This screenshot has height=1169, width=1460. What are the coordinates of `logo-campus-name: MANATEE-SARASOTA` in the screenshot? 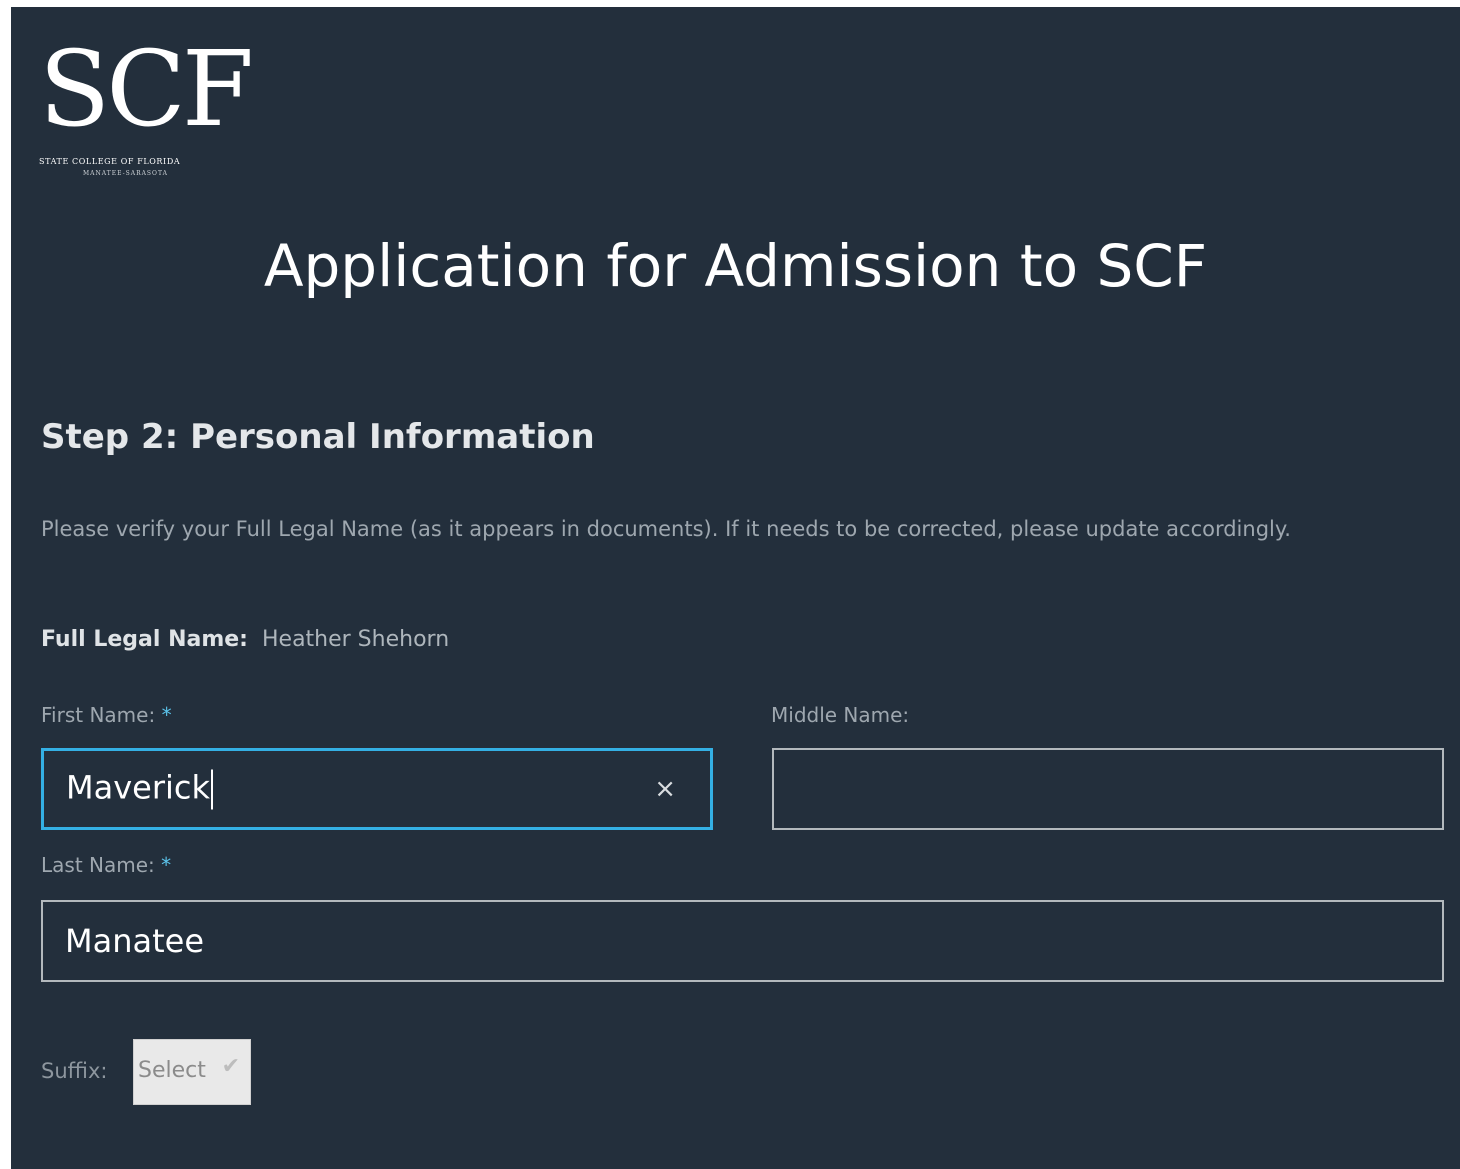 It's located at (125, 173).